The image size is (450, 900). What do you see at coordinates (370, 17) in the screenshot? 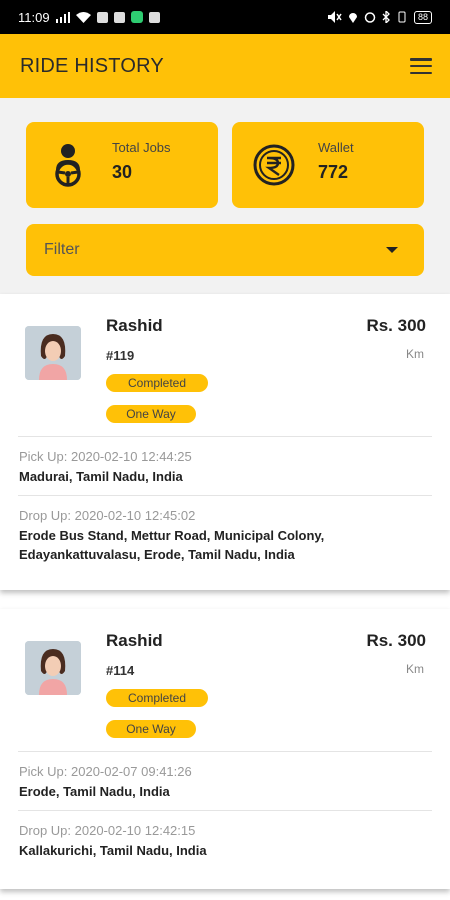
I see `alarm-icon` at bounding box center [370, 17].